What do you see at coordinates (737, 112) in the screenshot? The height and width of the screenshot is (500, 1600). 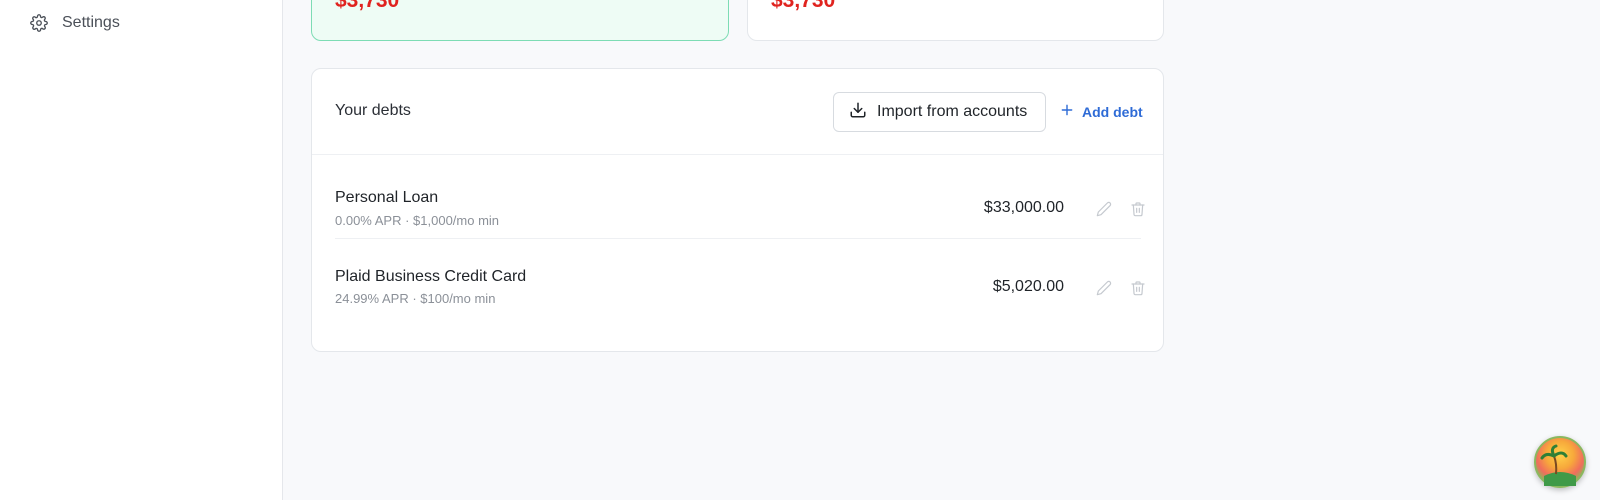 I see `debts-header: Your debts Import from accounts Add debt` at bounding box center [737, 112].